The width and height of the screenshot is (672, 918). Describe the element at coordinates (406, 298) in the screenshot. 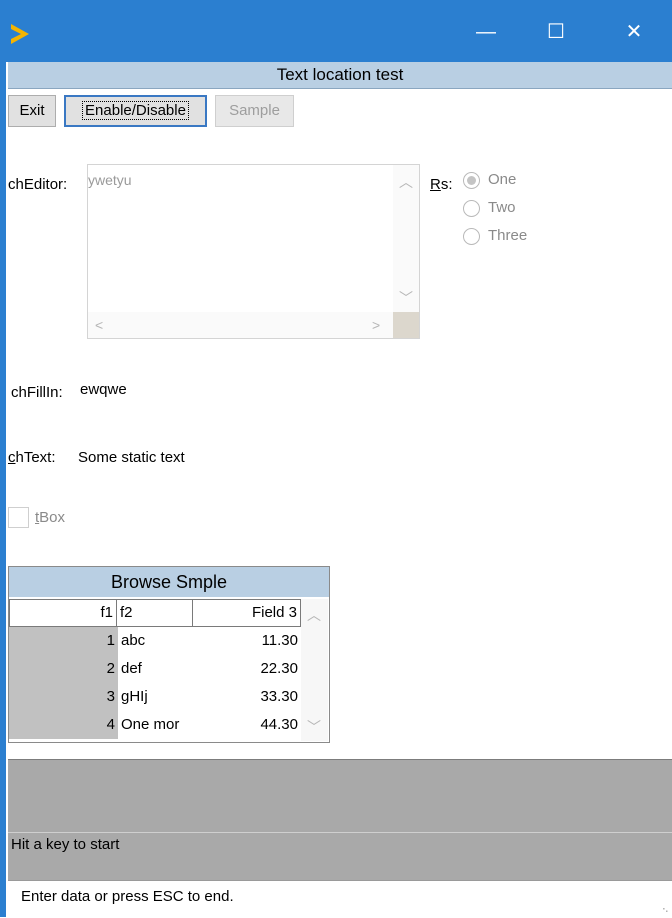

I see `scroll-down-icon: ﹀` at that location.